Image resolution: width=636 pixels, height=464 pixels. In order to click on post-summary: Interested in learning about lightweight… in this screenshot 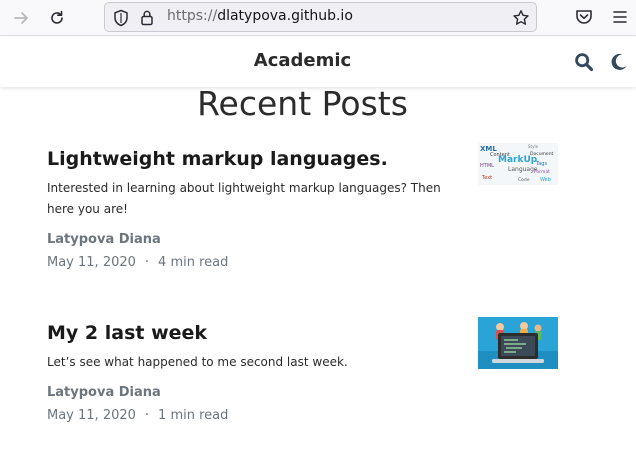, I will do `click(244, 198)`.